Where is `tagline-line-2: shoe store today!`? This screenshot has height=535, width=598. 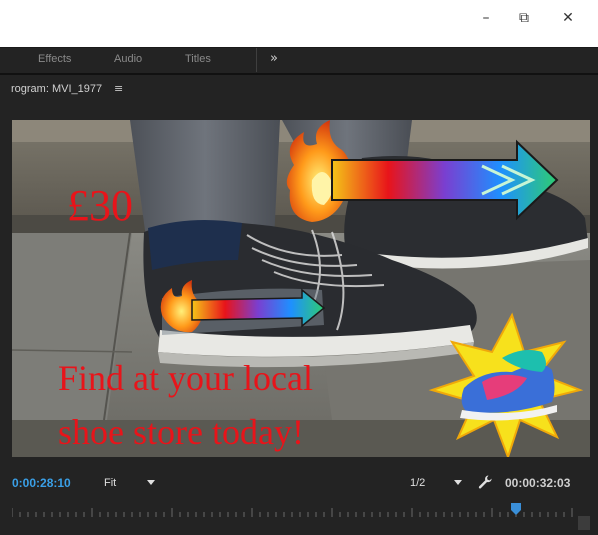
tagline-line-2: shoe store today! is located at coordinates (181, 432).